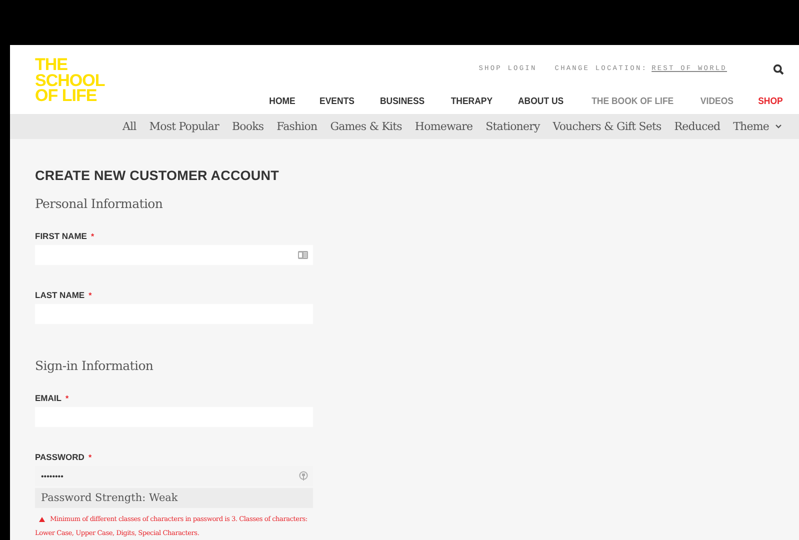 The image size is (799, 540). What do you see at coordinates (717, 101) in the screenshot?
I see `nav-link: VIDEOS` at bounding box center [717, 101].